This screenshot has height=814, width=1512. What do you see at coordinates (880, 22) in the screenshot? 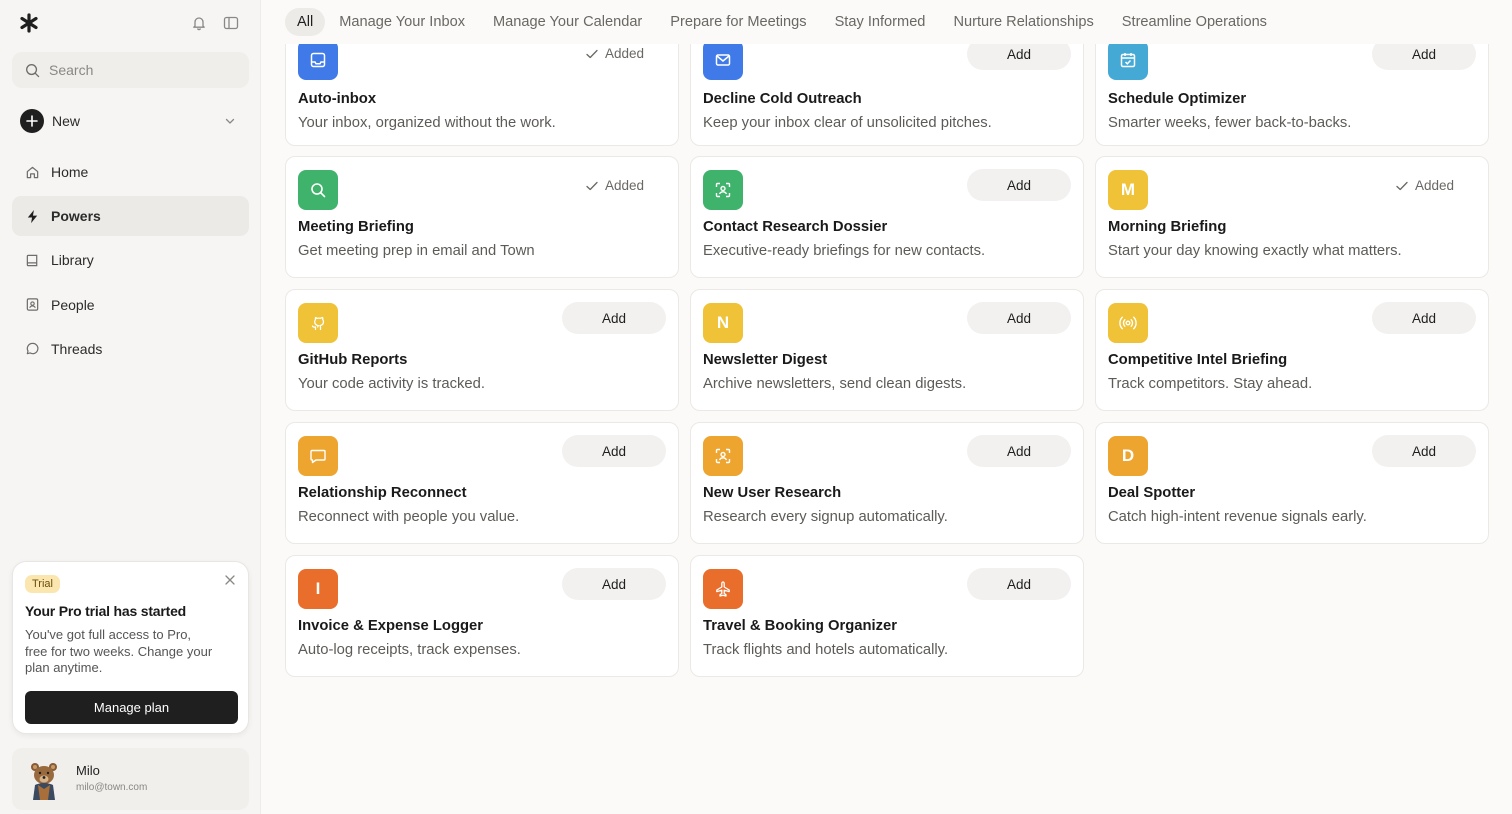
I see `tab-stay-informed: Stay Informed` at bounding box center [880, 22].